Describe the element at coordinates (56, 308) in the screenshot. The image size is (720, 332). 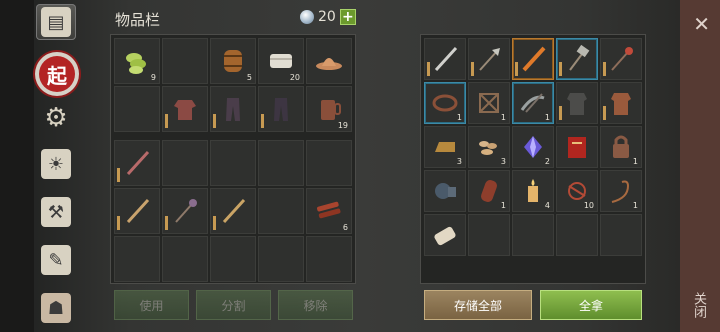
I see `side-tab-character: ☗` at that location.